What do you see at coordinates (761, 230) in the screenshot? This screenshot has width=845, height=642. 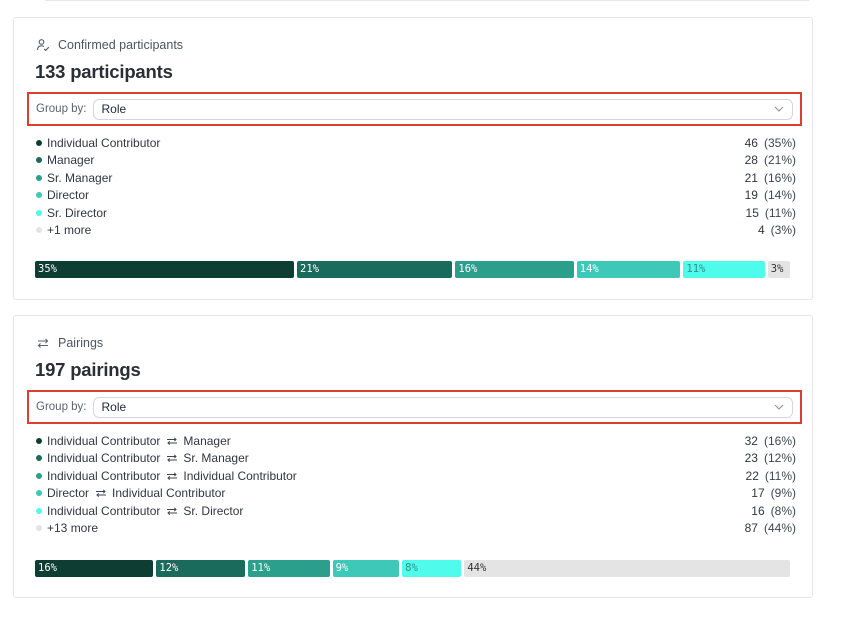 I see `legend-count: 4` at bounding box center [761, 230].